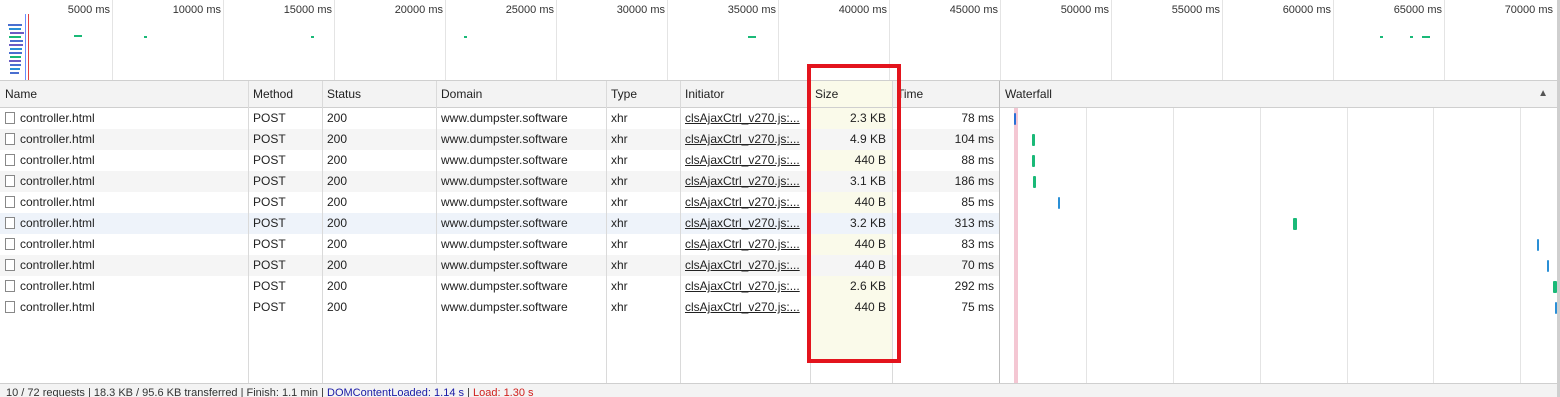 This screenshot has width=1560, height=397. I want to click on overview-tick-label: 55000 ms, so click(1195, 10).